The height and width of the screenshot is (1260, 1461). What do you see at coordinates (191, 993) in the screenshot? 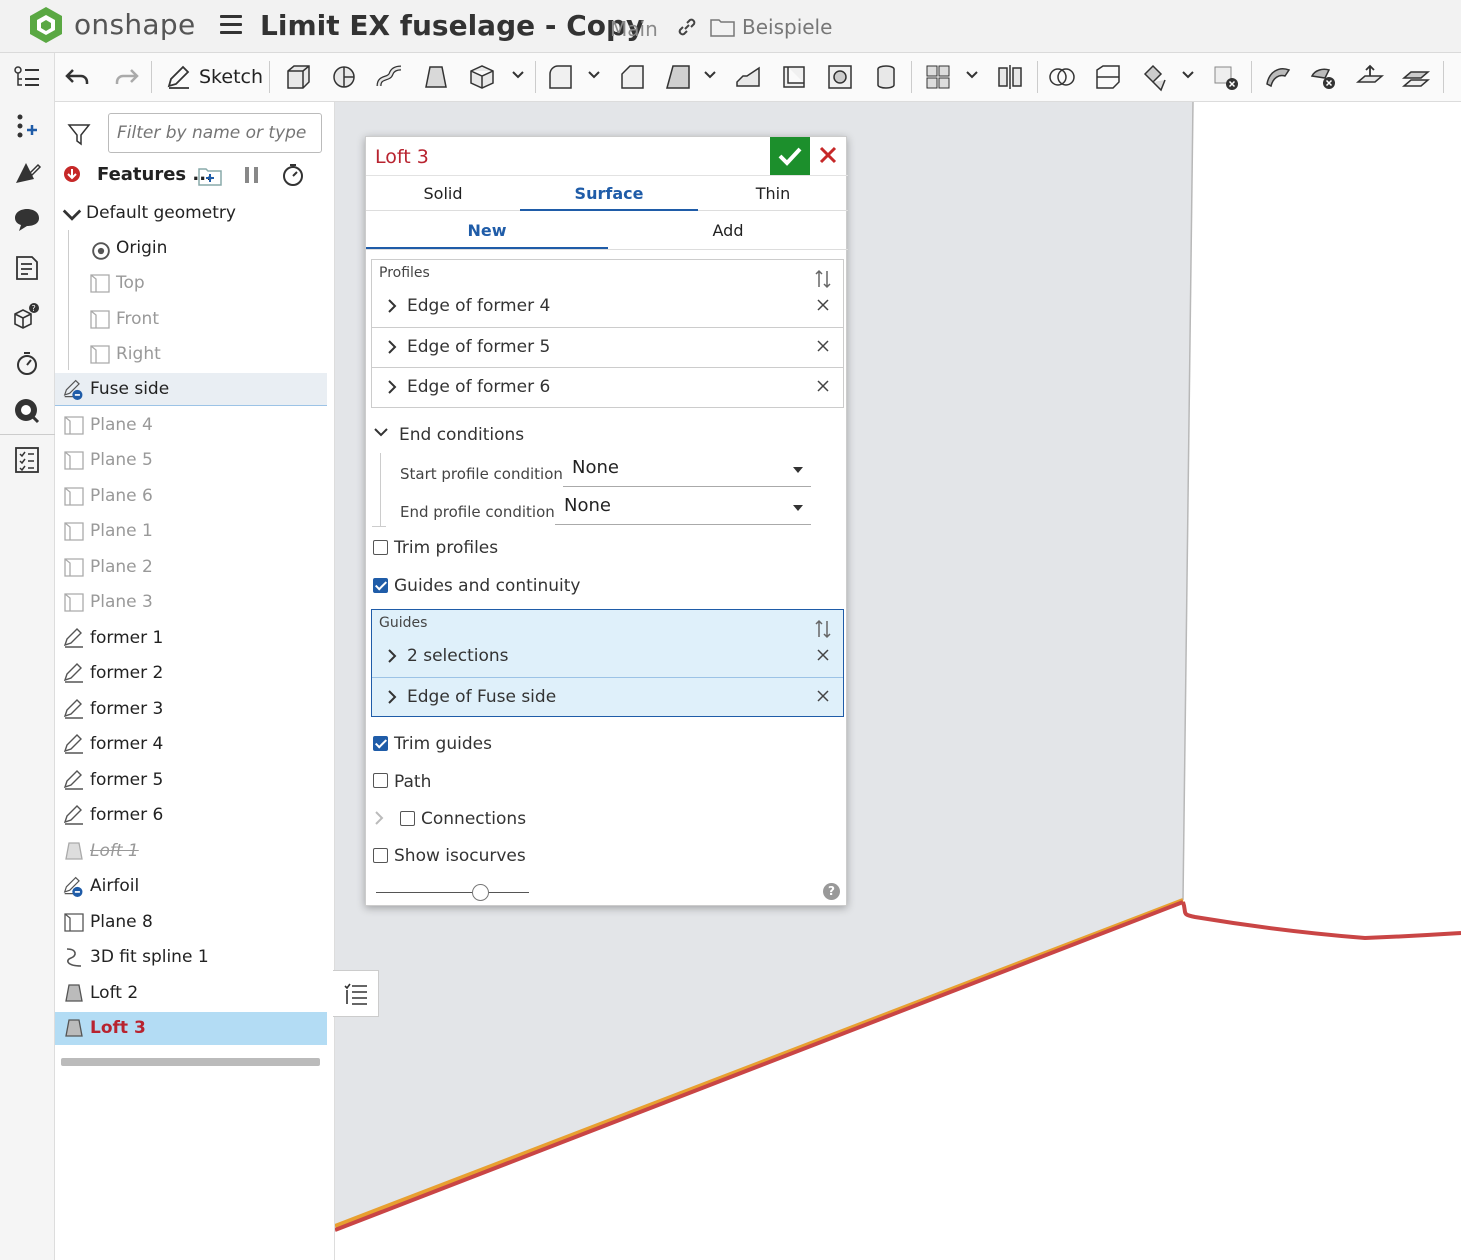
I see `tree-item-loft-2: Loft 2` at bounding box center [191, 993].